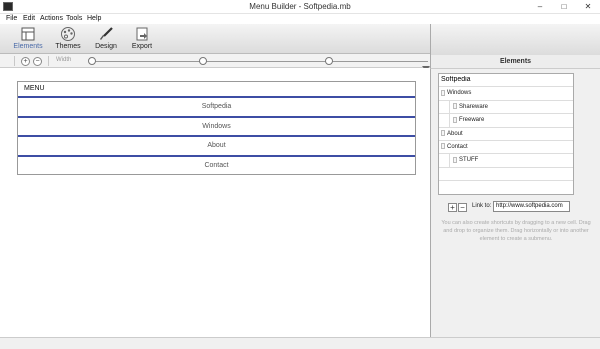 Image resolution: width=600 pixels, height=349 pixels. I want to click on slider-knob-middle, so click(203, 61).